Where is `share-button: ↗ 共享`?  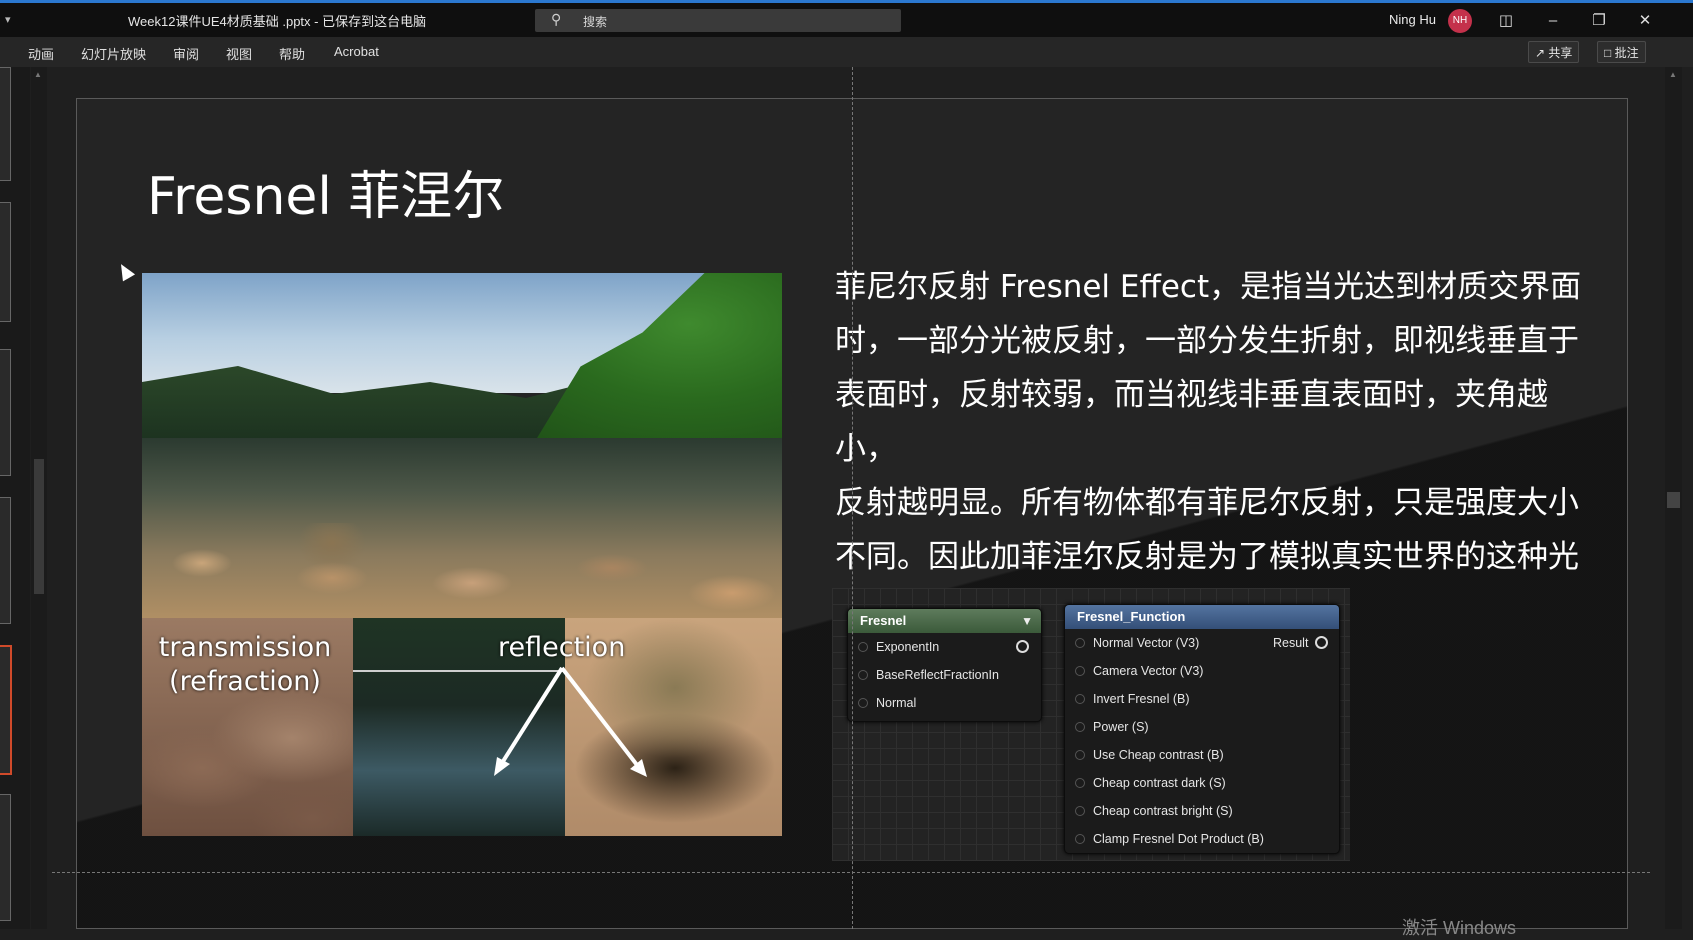
share-button: ↗ 共享 is located at coordinates (1554, 52).